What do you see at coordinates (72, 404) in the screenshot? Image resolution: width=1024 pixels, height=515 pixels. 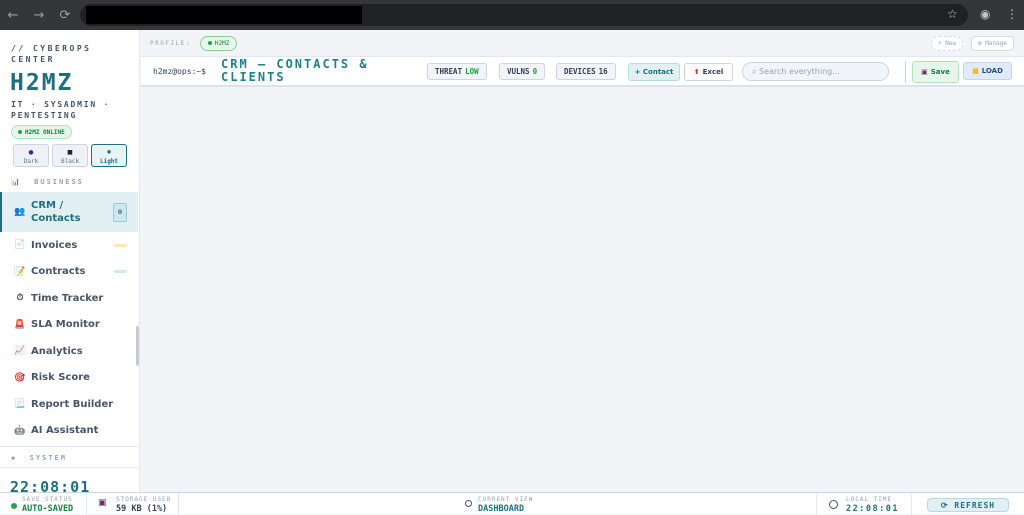 I see `sidebar-item-label: Report Builder` at bounding box center [72, 404].